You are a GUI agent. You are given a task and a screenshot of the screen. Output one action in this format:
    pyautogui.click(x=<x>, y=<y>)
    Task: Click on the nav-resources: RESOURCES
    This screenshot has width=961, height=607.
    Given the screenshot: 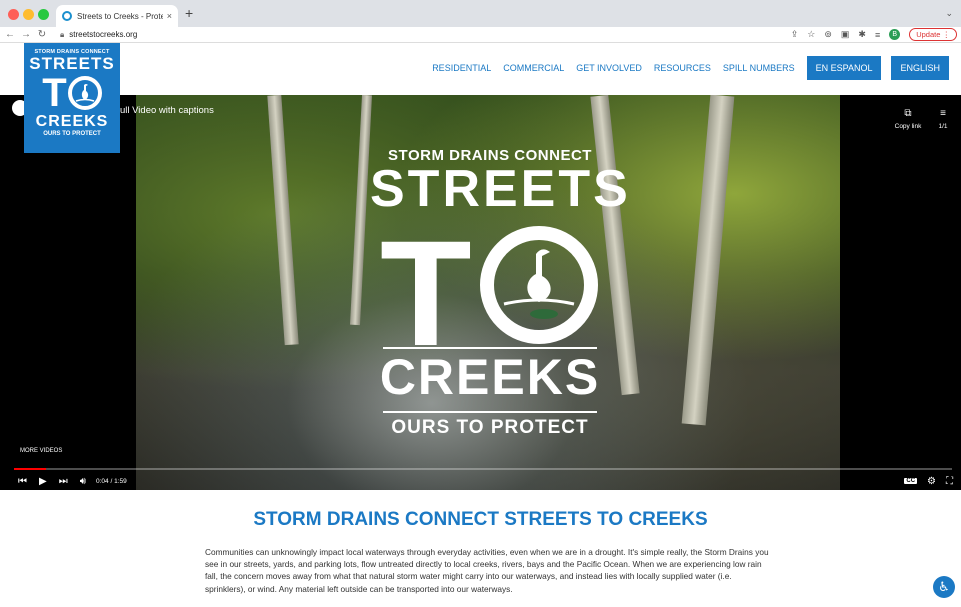 What is the action you would take?
    pyautogui.click(x=682, y=68)
    